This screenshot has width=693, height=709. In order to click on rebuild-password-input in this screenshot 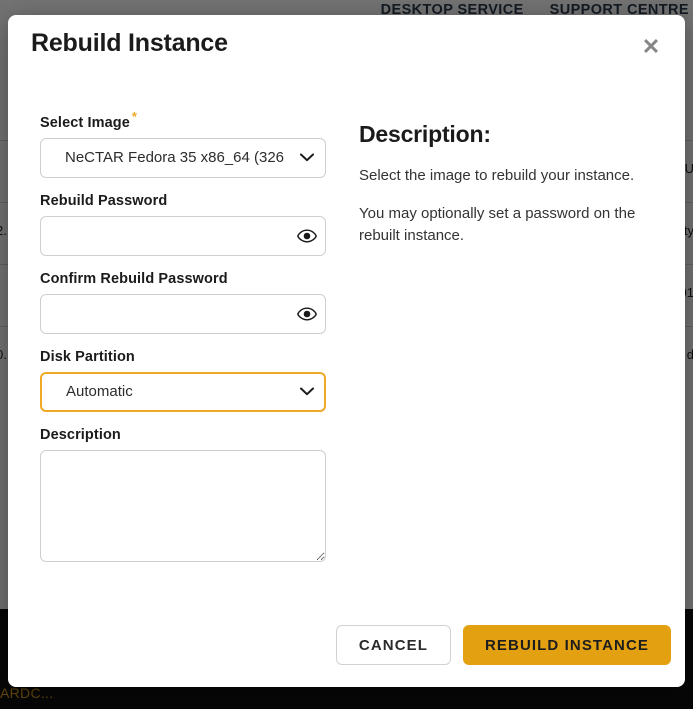, I will do `click(183, 235)`.